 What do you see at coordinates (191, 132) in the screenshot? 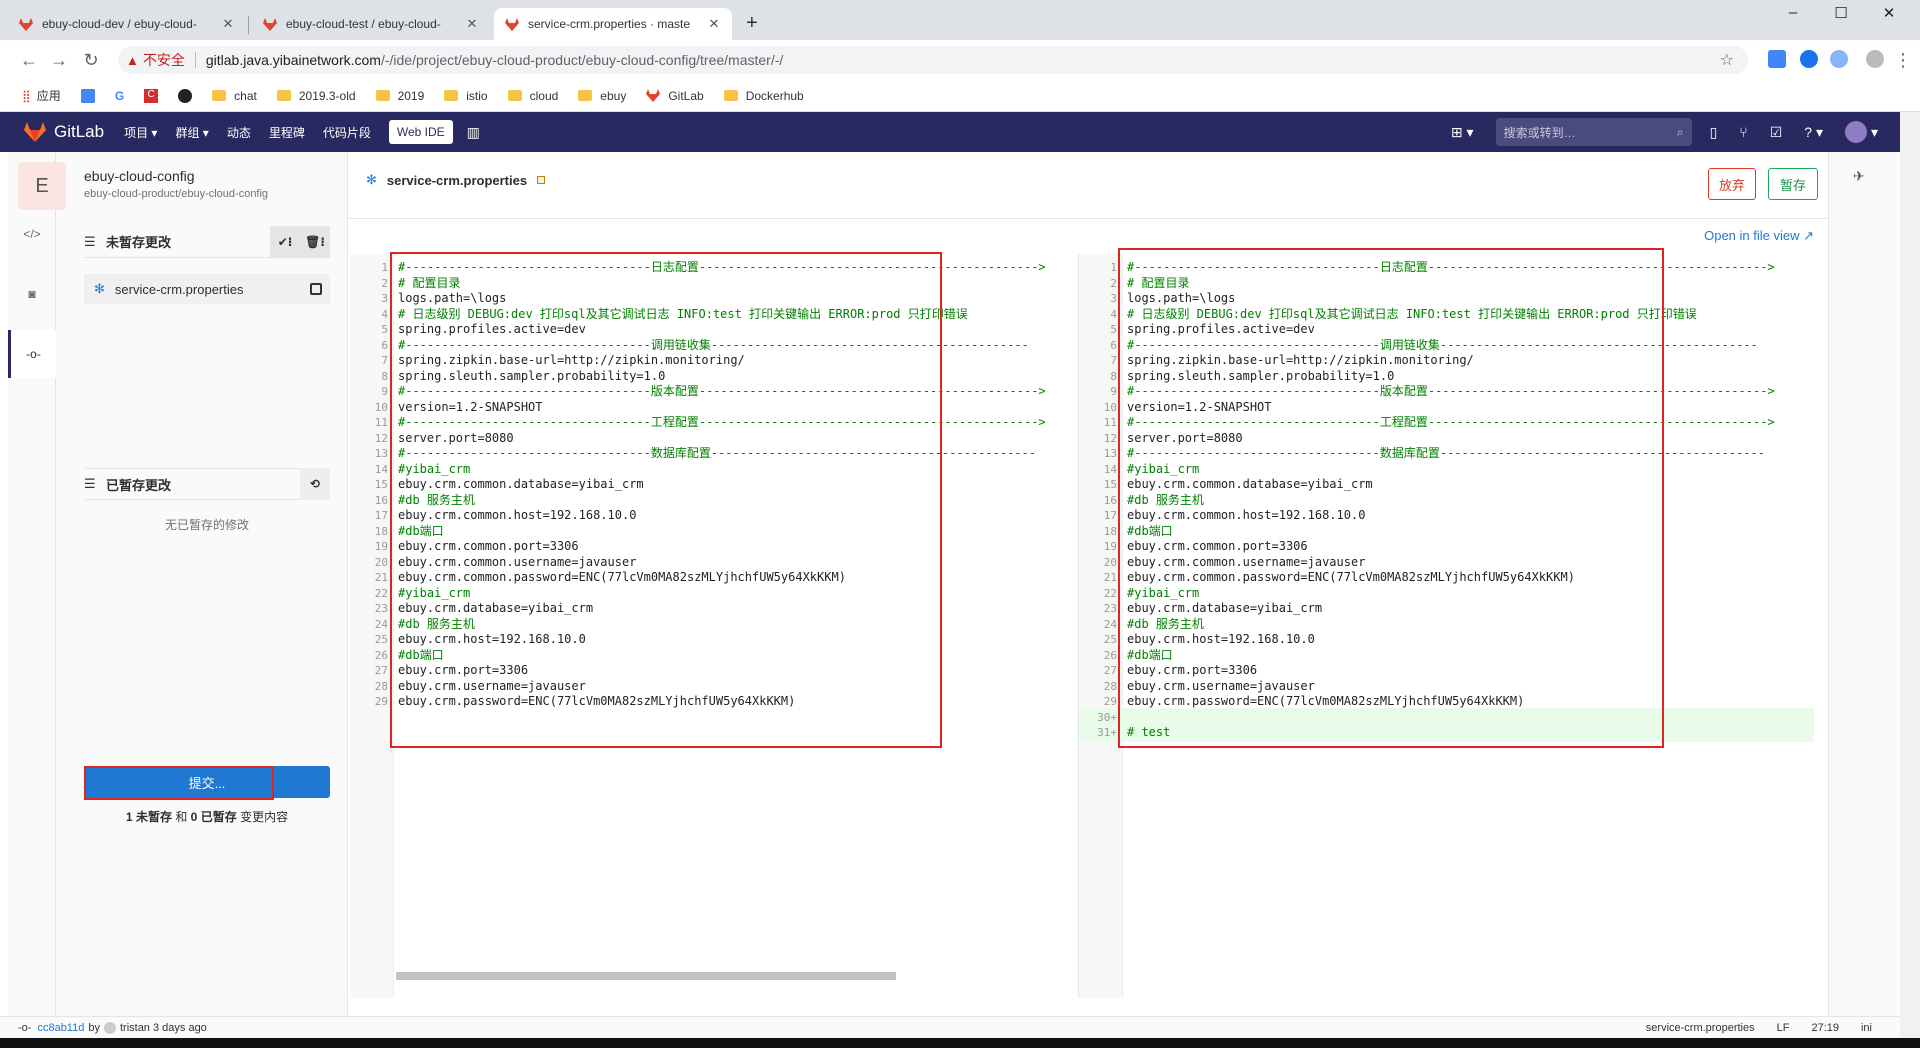
I see `nav-groups: 群组 ▾` at bounding box center [191, 132].